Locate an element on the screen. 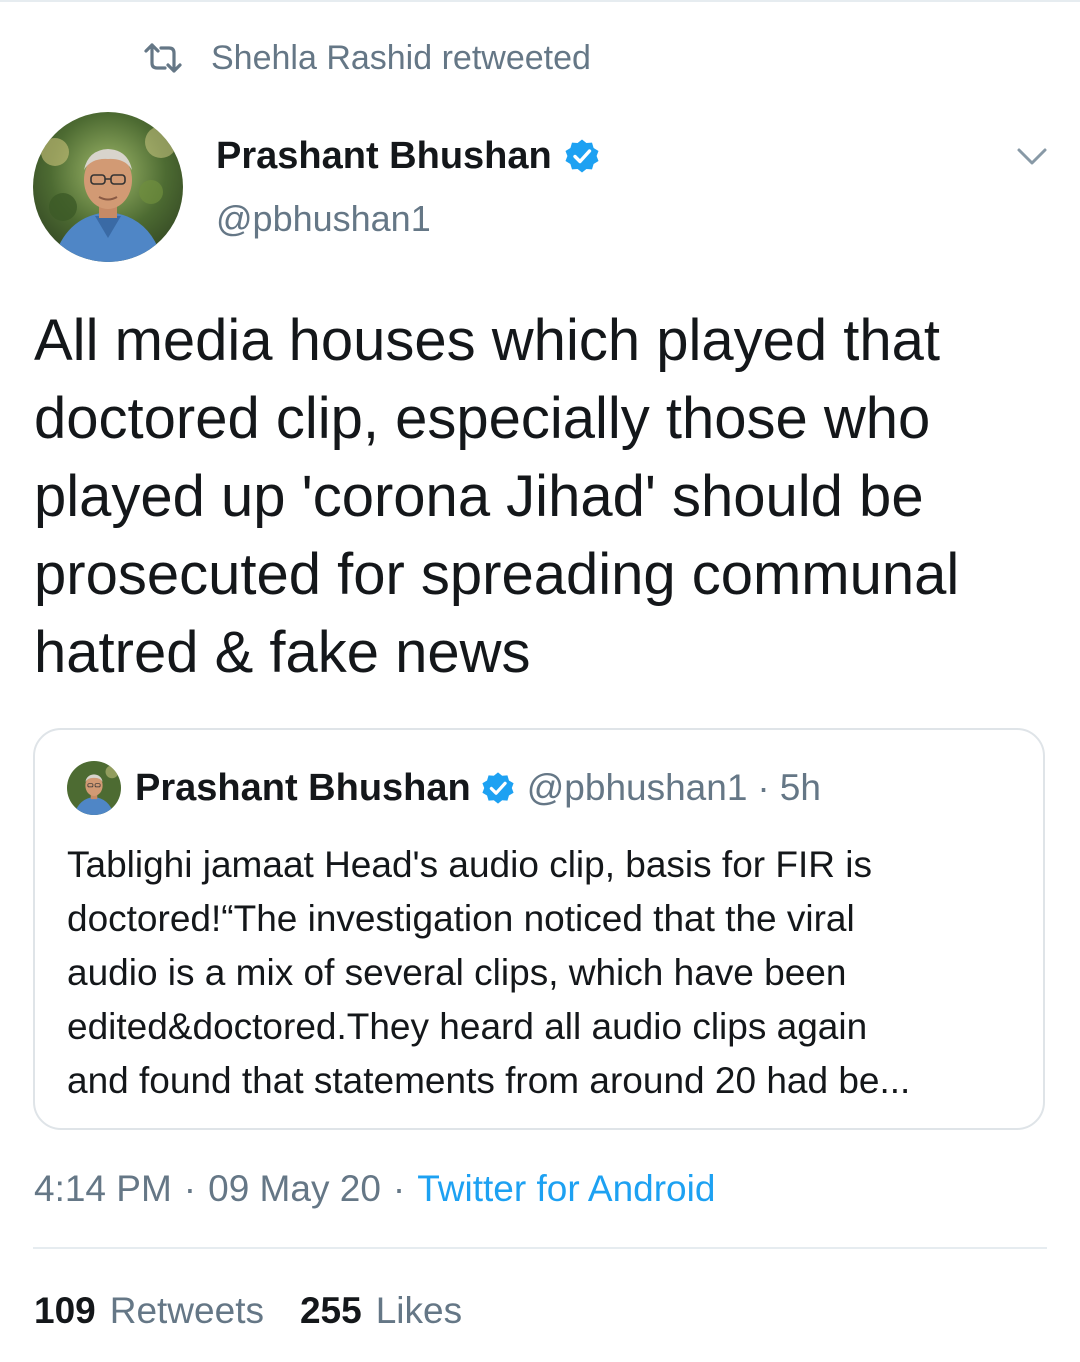  likes-label: Likes is located at coordinates (419, 1311).